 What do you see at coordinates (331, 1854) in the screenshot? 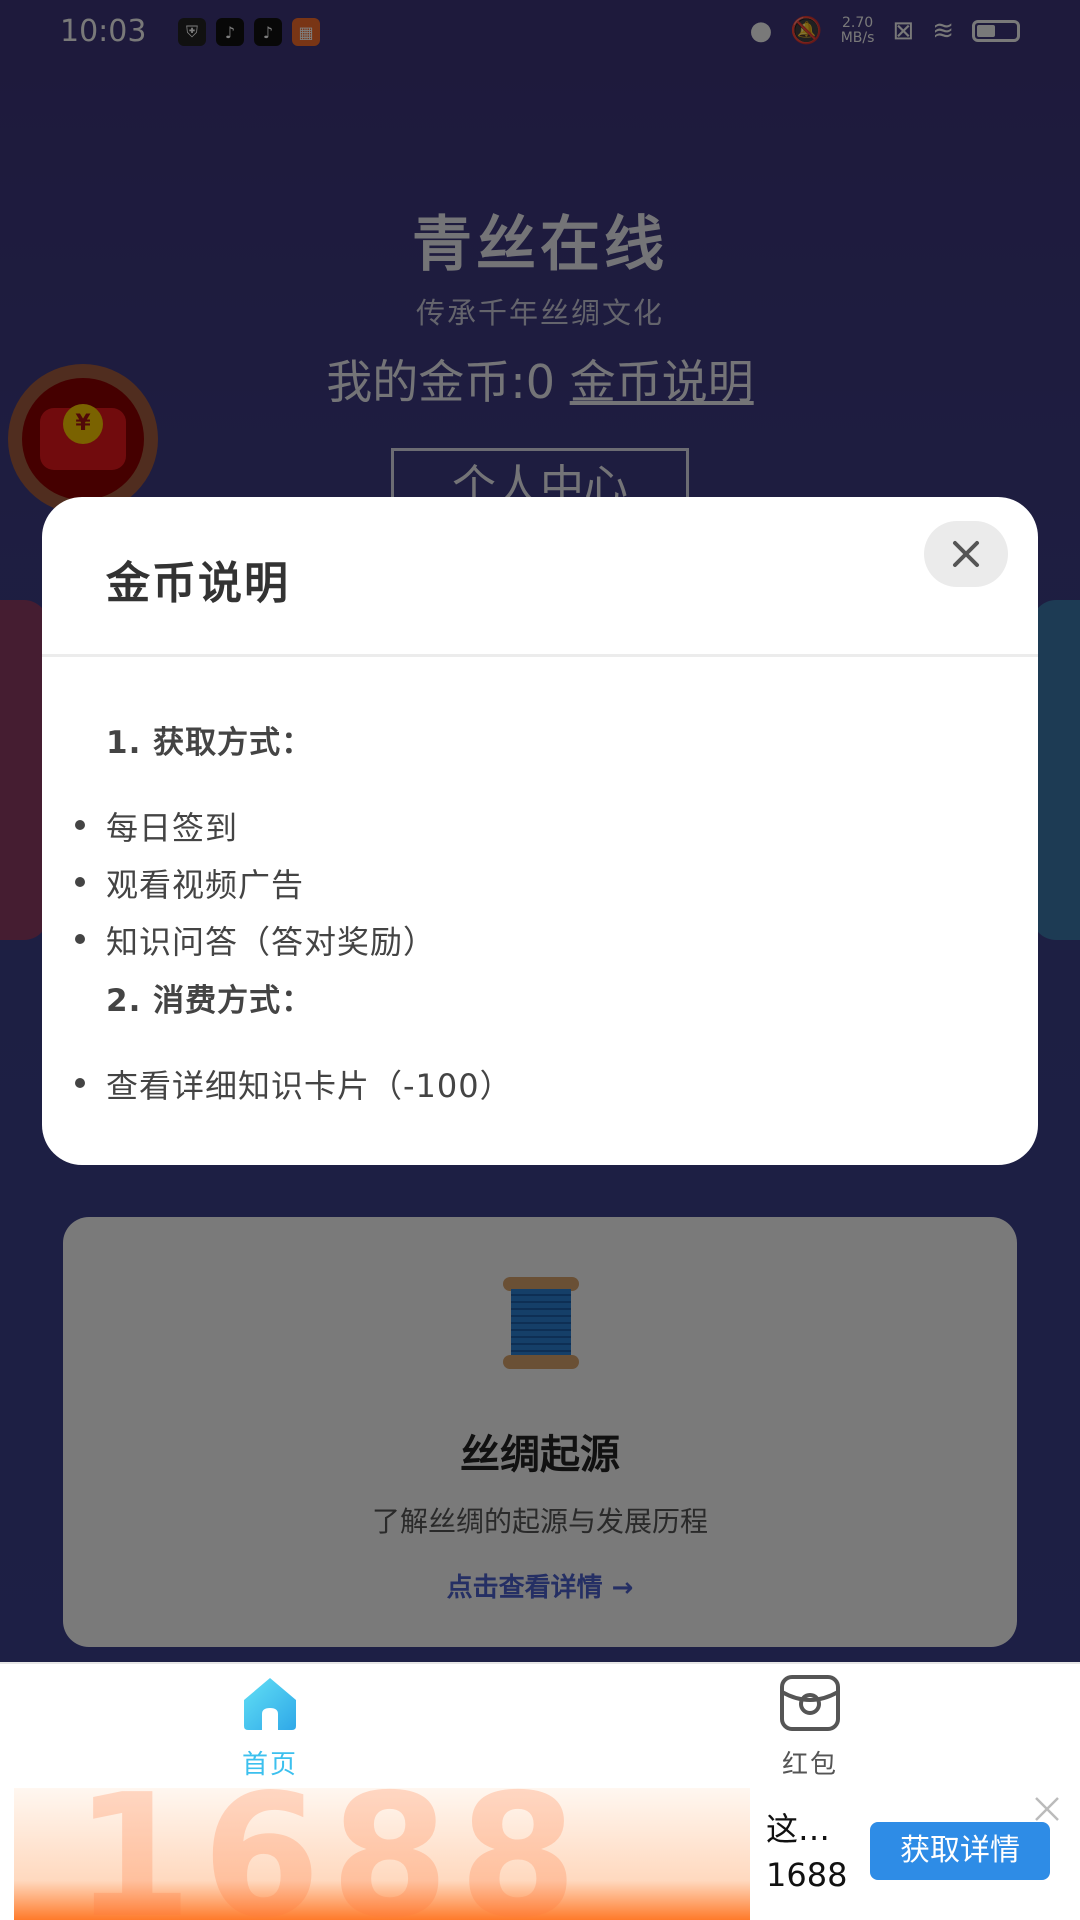
I see `ad-image-text: 1688` at bounding box center [331, 1854].